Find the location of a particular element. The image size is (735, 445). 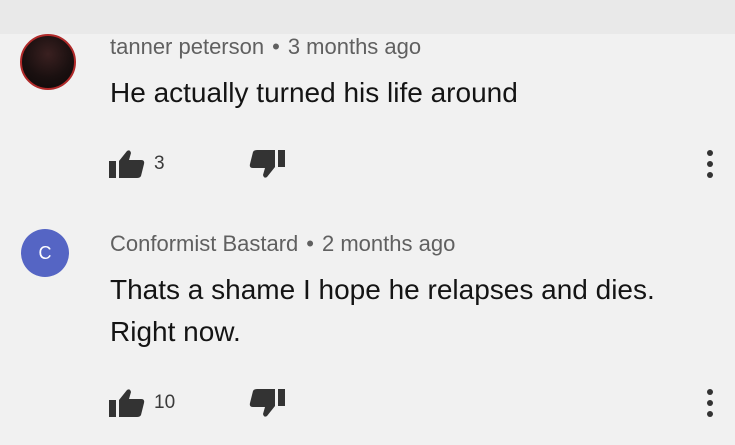

like-button: 10 is located at coordinates (141, 403).